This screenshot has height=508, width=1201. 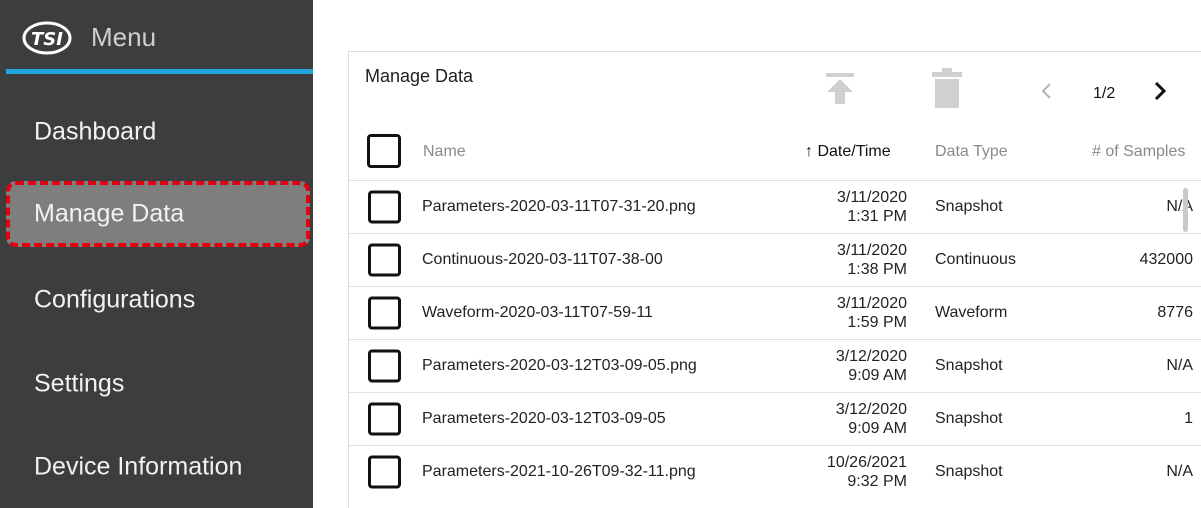 I want to click on sidebar-header: TSI Menu, so click(x=156, y=37).